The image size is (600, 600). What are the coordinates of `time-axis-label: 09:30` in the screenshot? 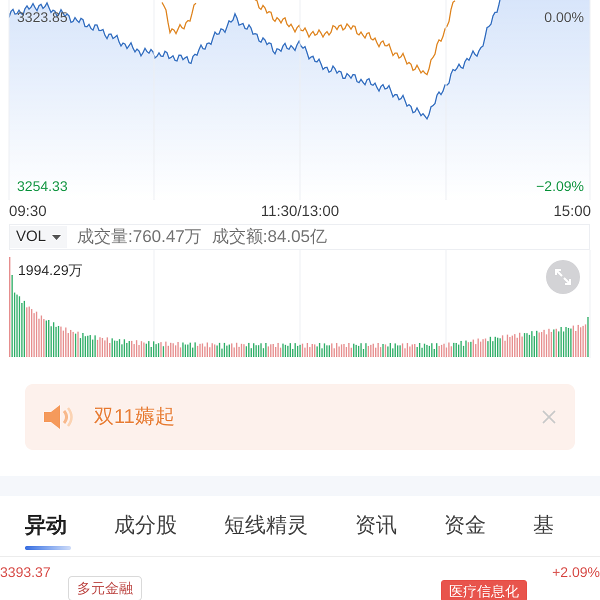 It's located at (28, 212).